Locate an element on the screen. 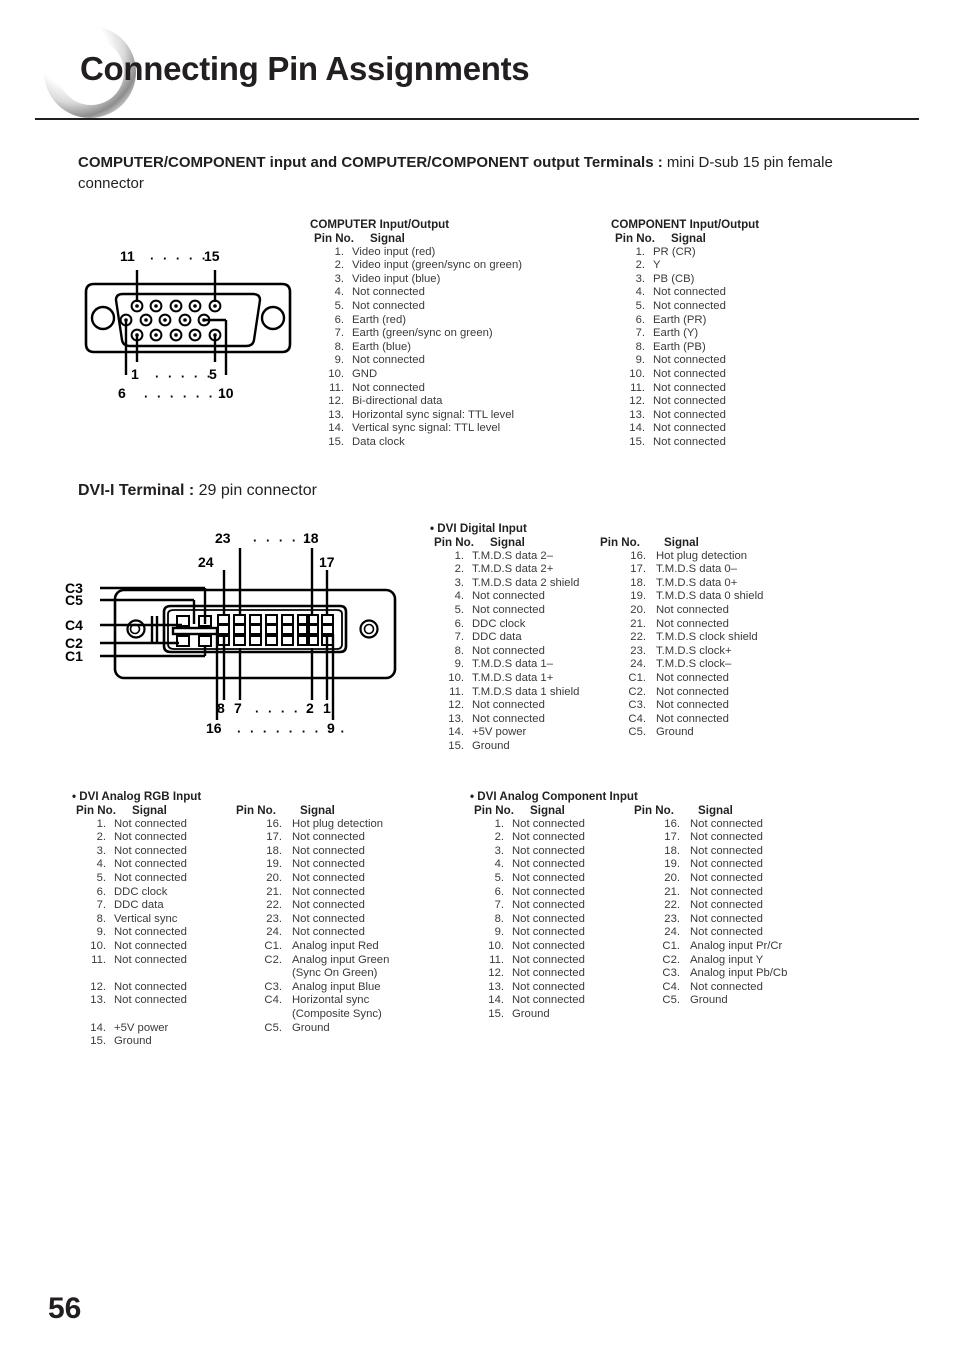 This screenshot has height=1352, width=954. pin-no: 19. is located at coordinates (638, 596).